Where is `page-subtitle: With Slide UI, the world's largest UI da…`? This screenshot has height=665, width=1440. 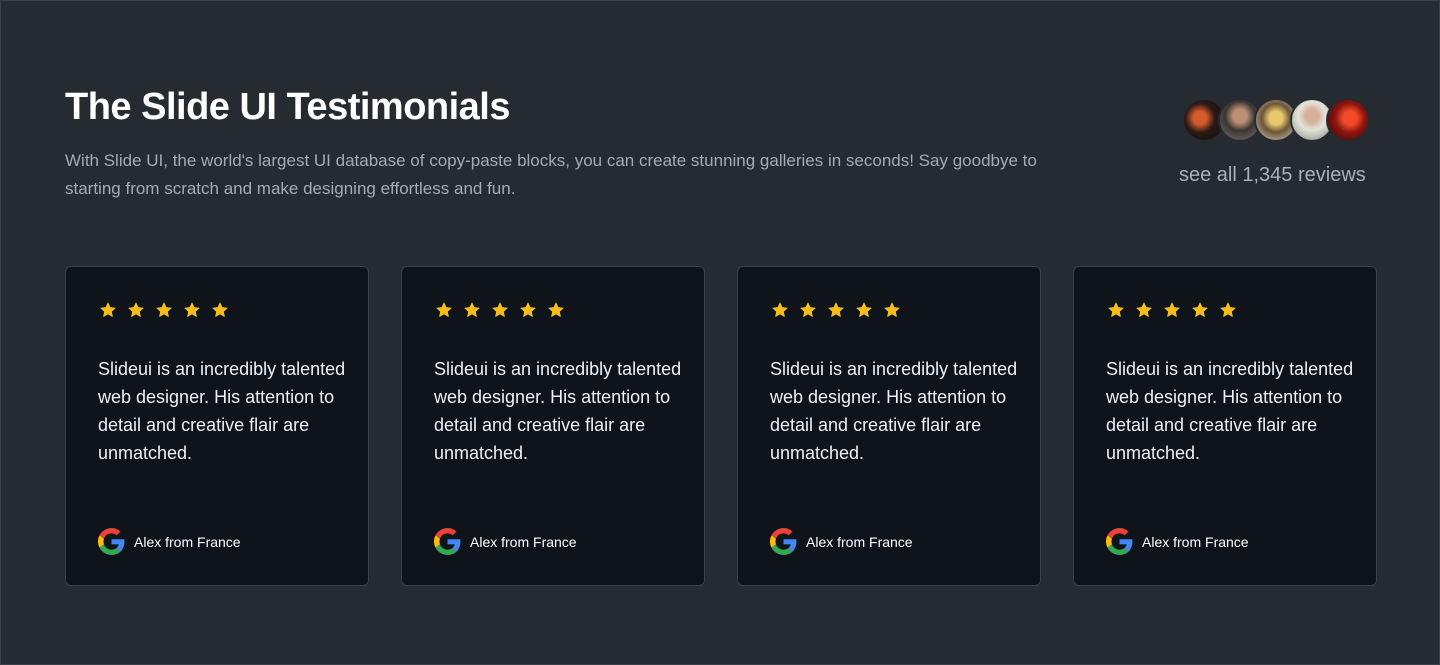
page-subtitle: With Slide UI, the world's largest UI da… is located at coordinates (551, 174).